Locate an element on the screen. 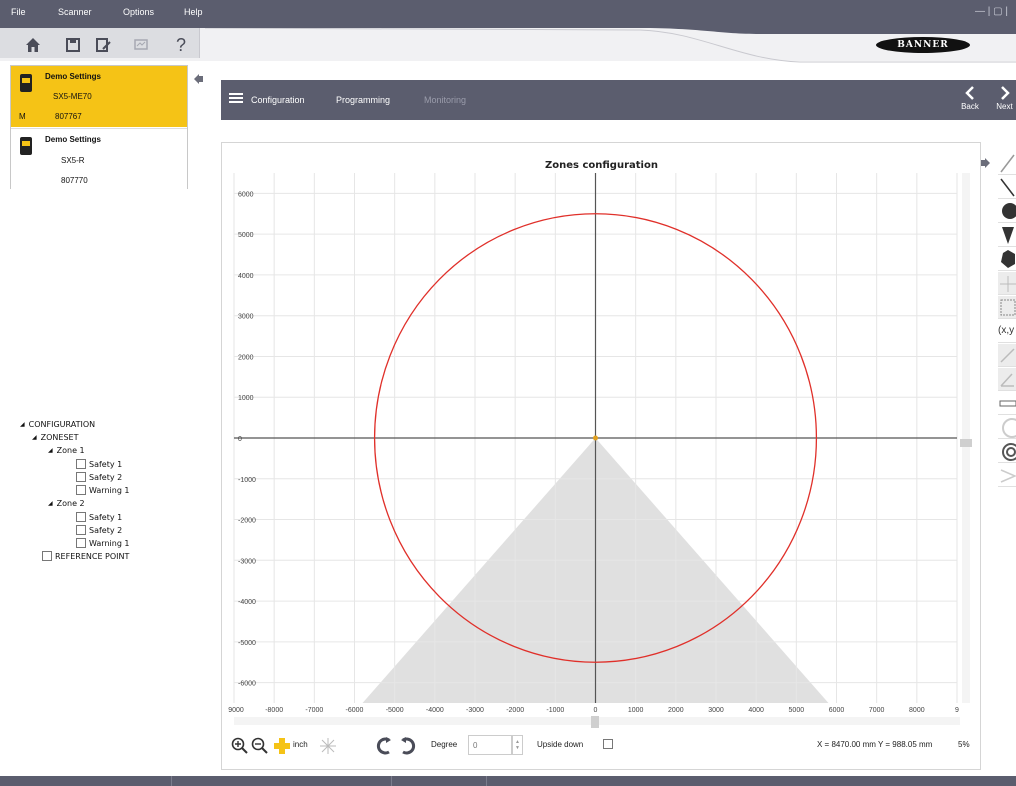 This screenshot has width=1016, height=786. x-tick-label: 9 is located at coordinates (957, 710).